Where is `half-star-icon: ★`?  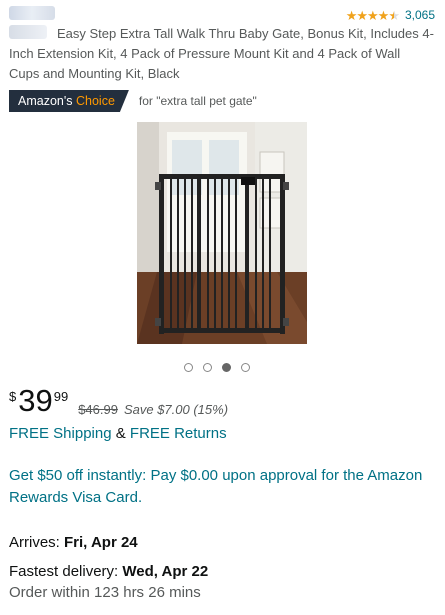
half-star-icon: ★ is located at coordinates (394, 15).